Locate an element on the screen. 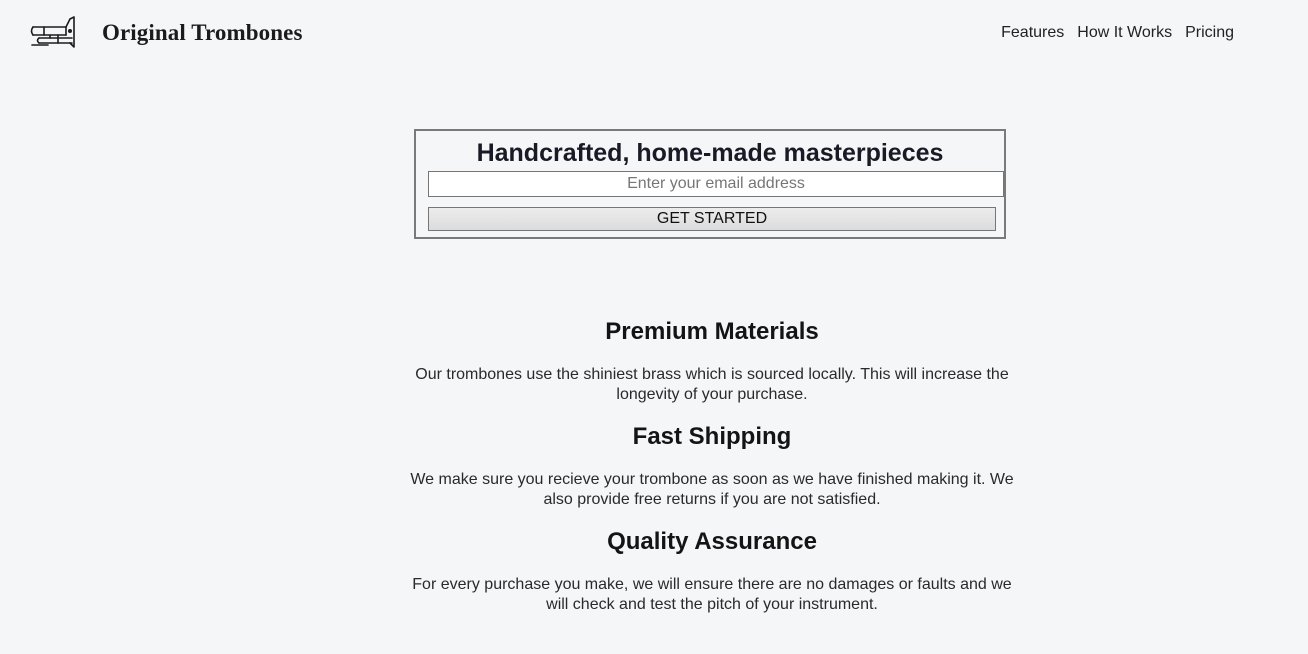  brand-logo: Original Trombones is located at coordinates (166, 32).